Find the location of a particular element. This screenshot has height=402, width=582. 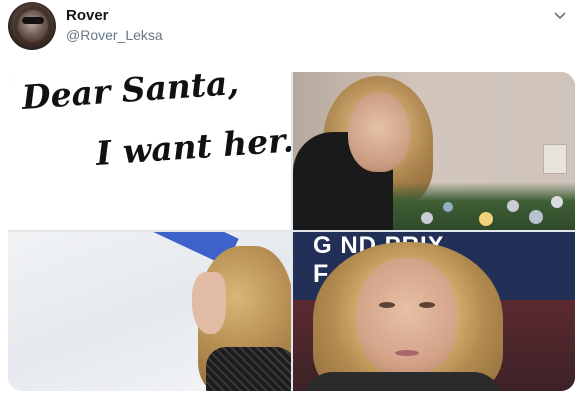

avatar-mask is located at coordinates (33, 20).